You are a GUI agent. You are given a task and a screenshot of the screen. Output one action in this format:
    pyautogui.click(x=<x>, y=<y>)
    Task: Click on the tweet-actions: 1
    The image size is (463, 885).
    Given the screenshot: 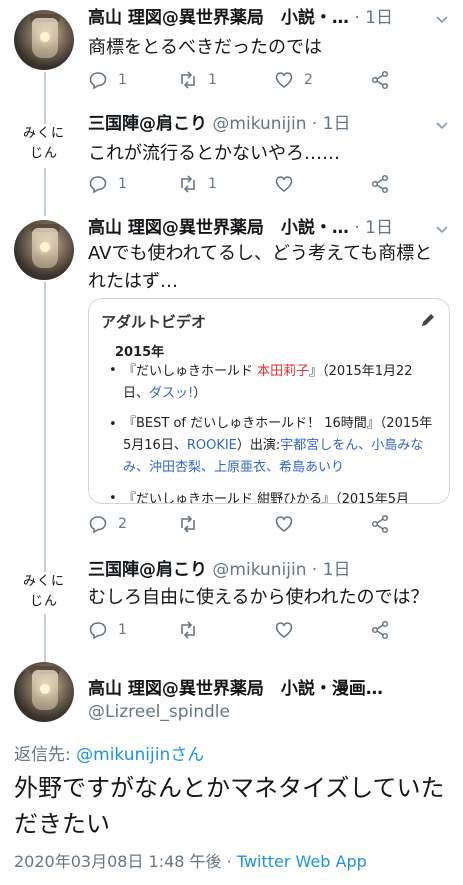 What is the action you would take?
    pyautogui.click(x=243, y=630)
    